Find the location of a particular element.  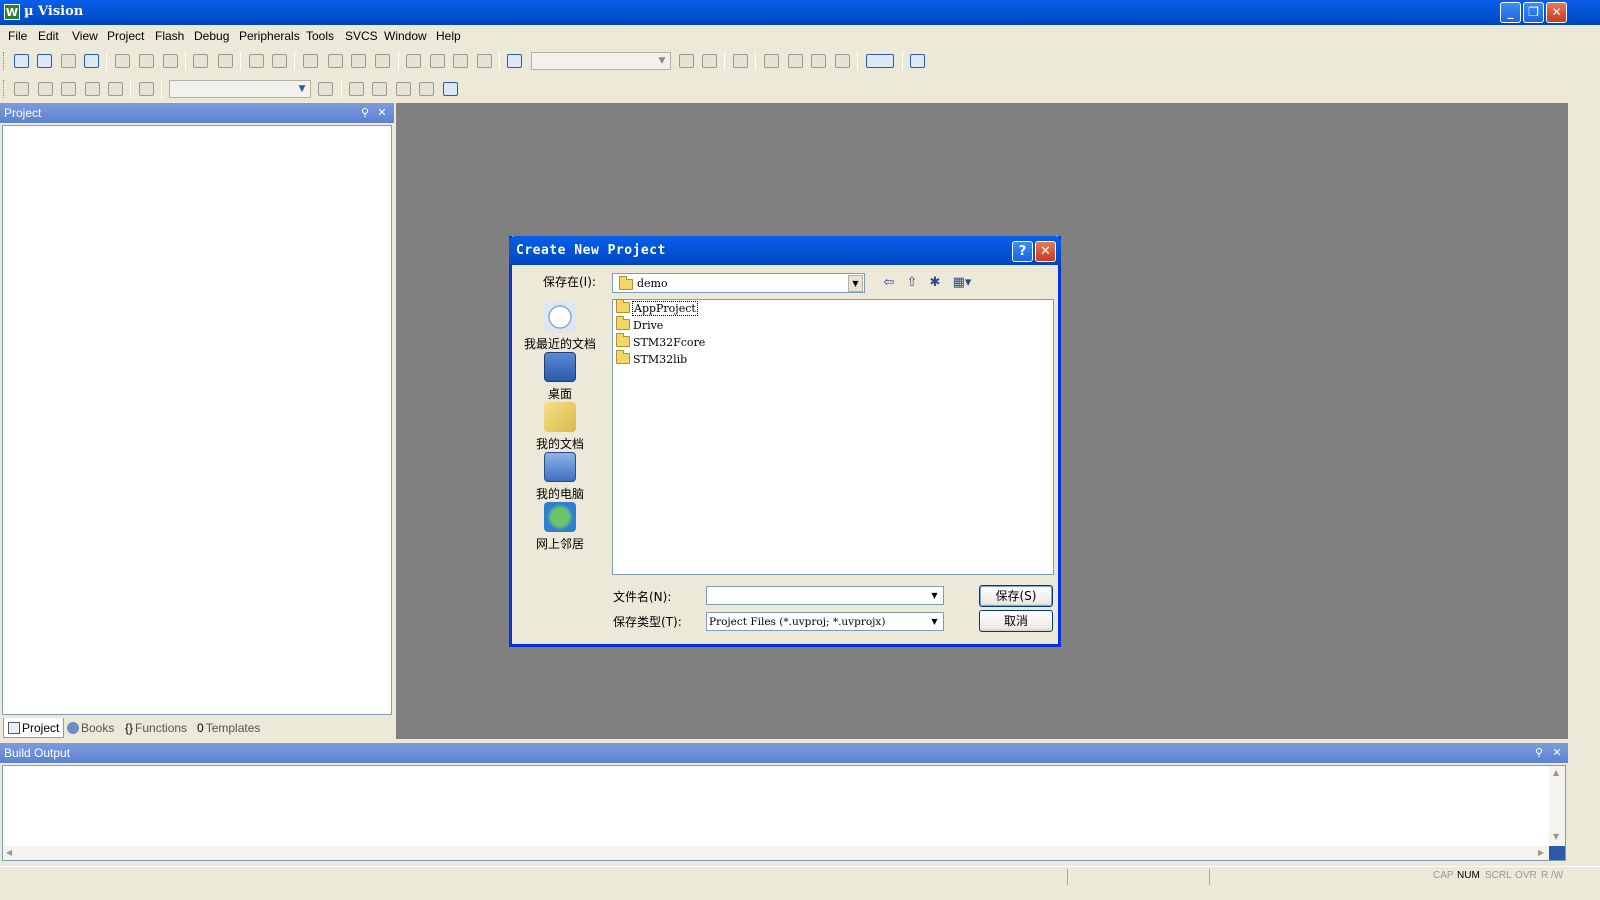

tab-functions: {} Functions is located at coordinates (156, 728).